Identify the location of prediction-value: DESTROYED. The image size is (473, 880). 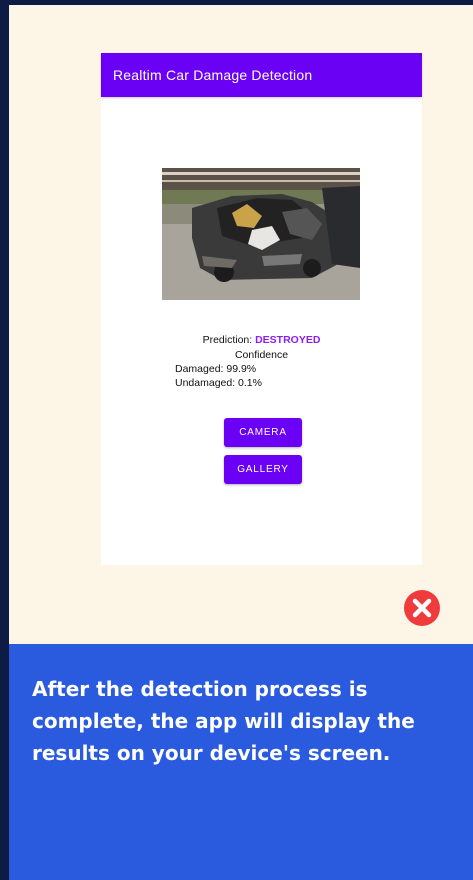
(288, 340).